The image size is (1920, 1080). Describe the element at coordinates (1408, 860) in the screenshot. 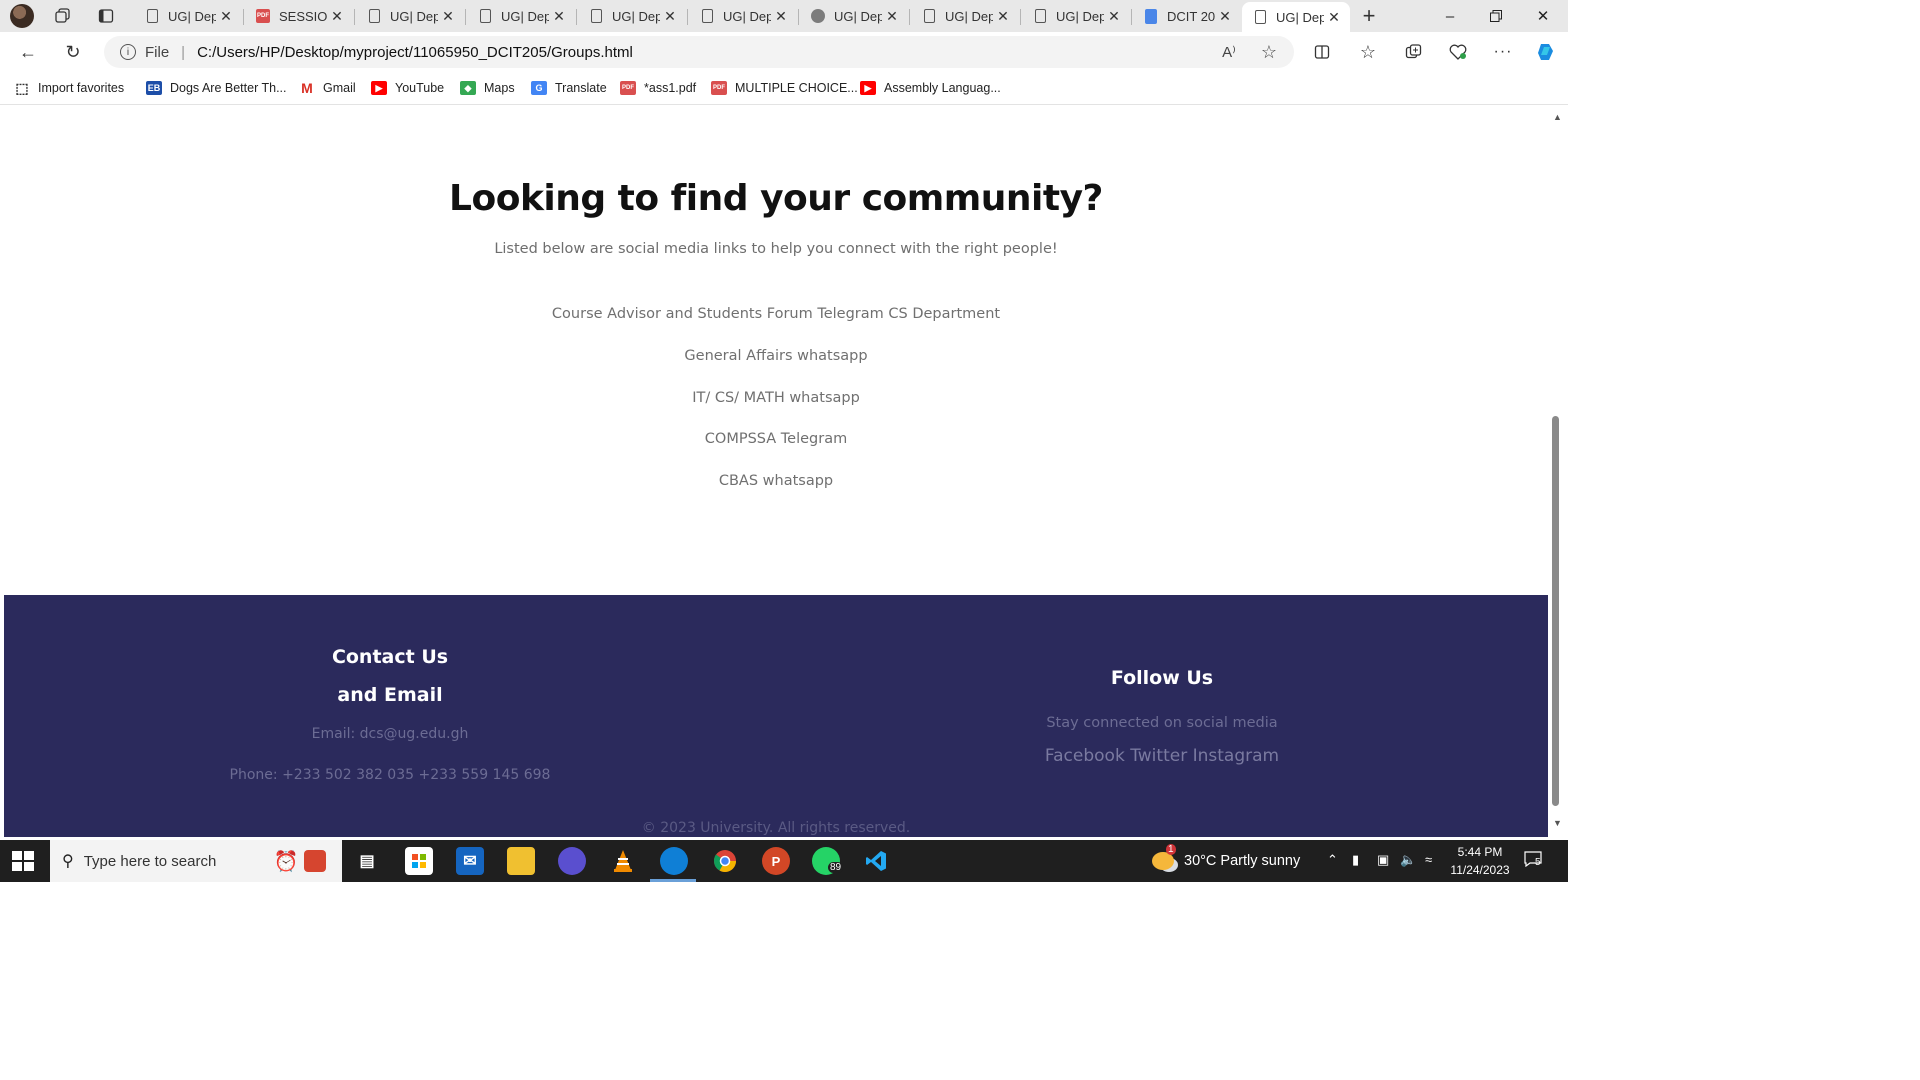

I see `volume-icon: 🔈` at that location.